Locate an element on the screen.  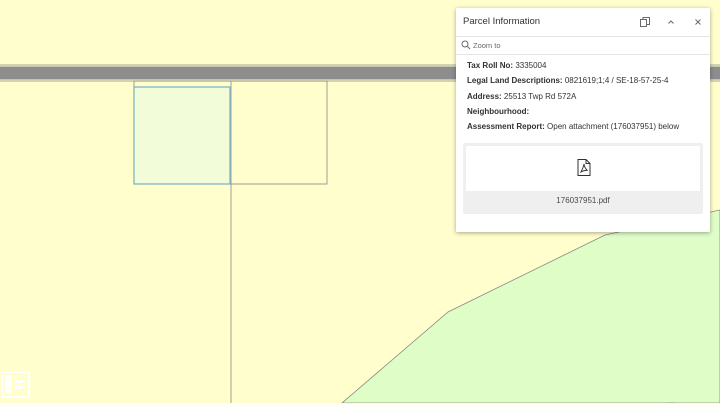
attachment-thumbnail is located at coordinates (583, 168).